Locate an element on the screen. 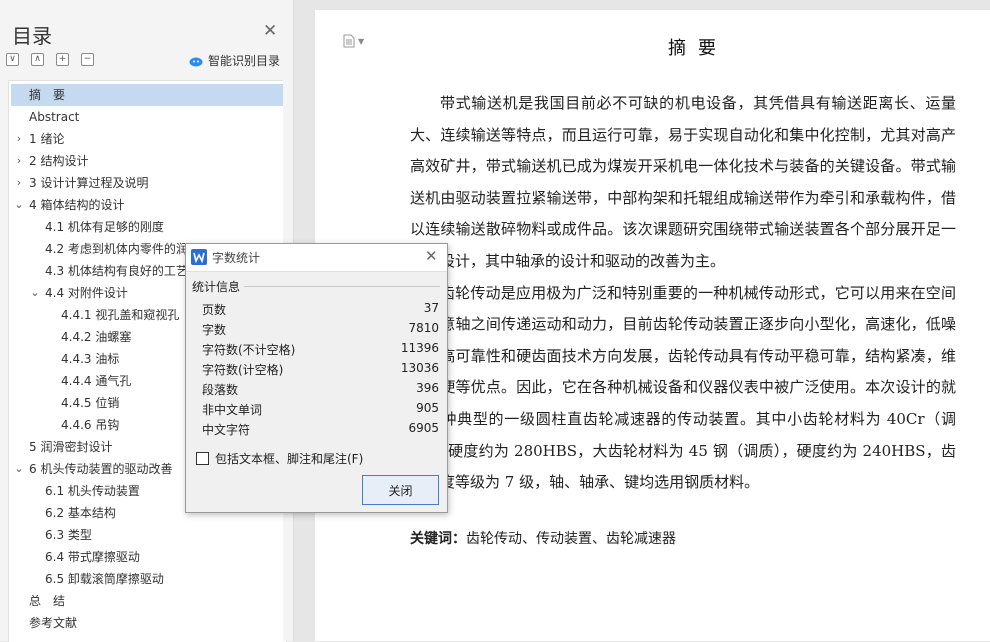 The height and width of the screenshot is (642, 990). toc-item-label: 4.4 对附件设计 is located at coordinates (86, 293).